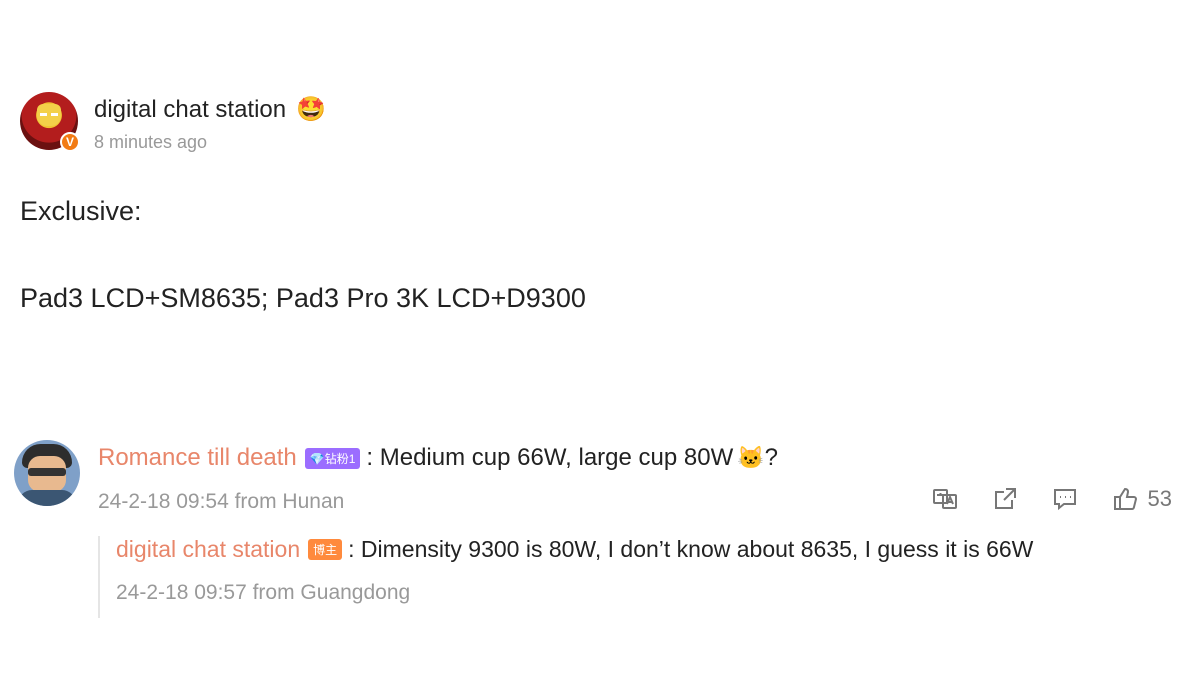 The width and height of the screenshot is (1200, 700). What do you see at coordinates (945, 499) in the screenshot?
I see `translate-icon` at bounding box center [945, 499].